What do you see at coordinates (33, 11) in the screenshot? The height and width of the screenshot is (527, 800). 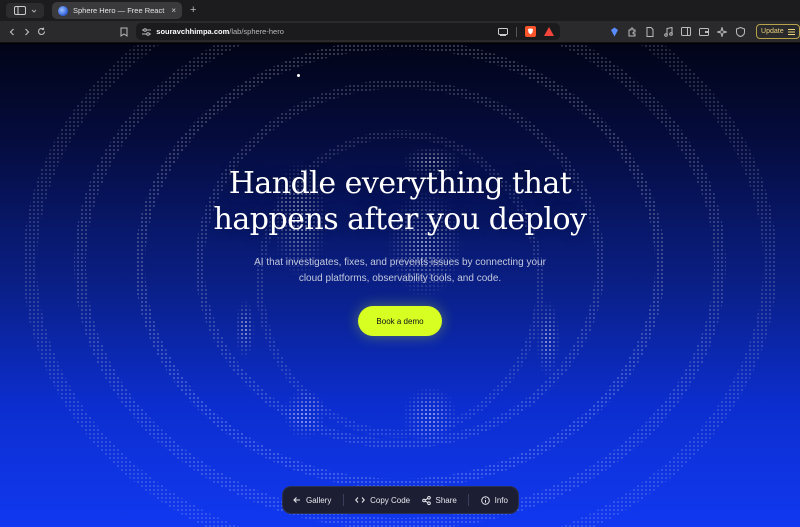 I see `chevron-down-icon` at bounding box center [33, 11].